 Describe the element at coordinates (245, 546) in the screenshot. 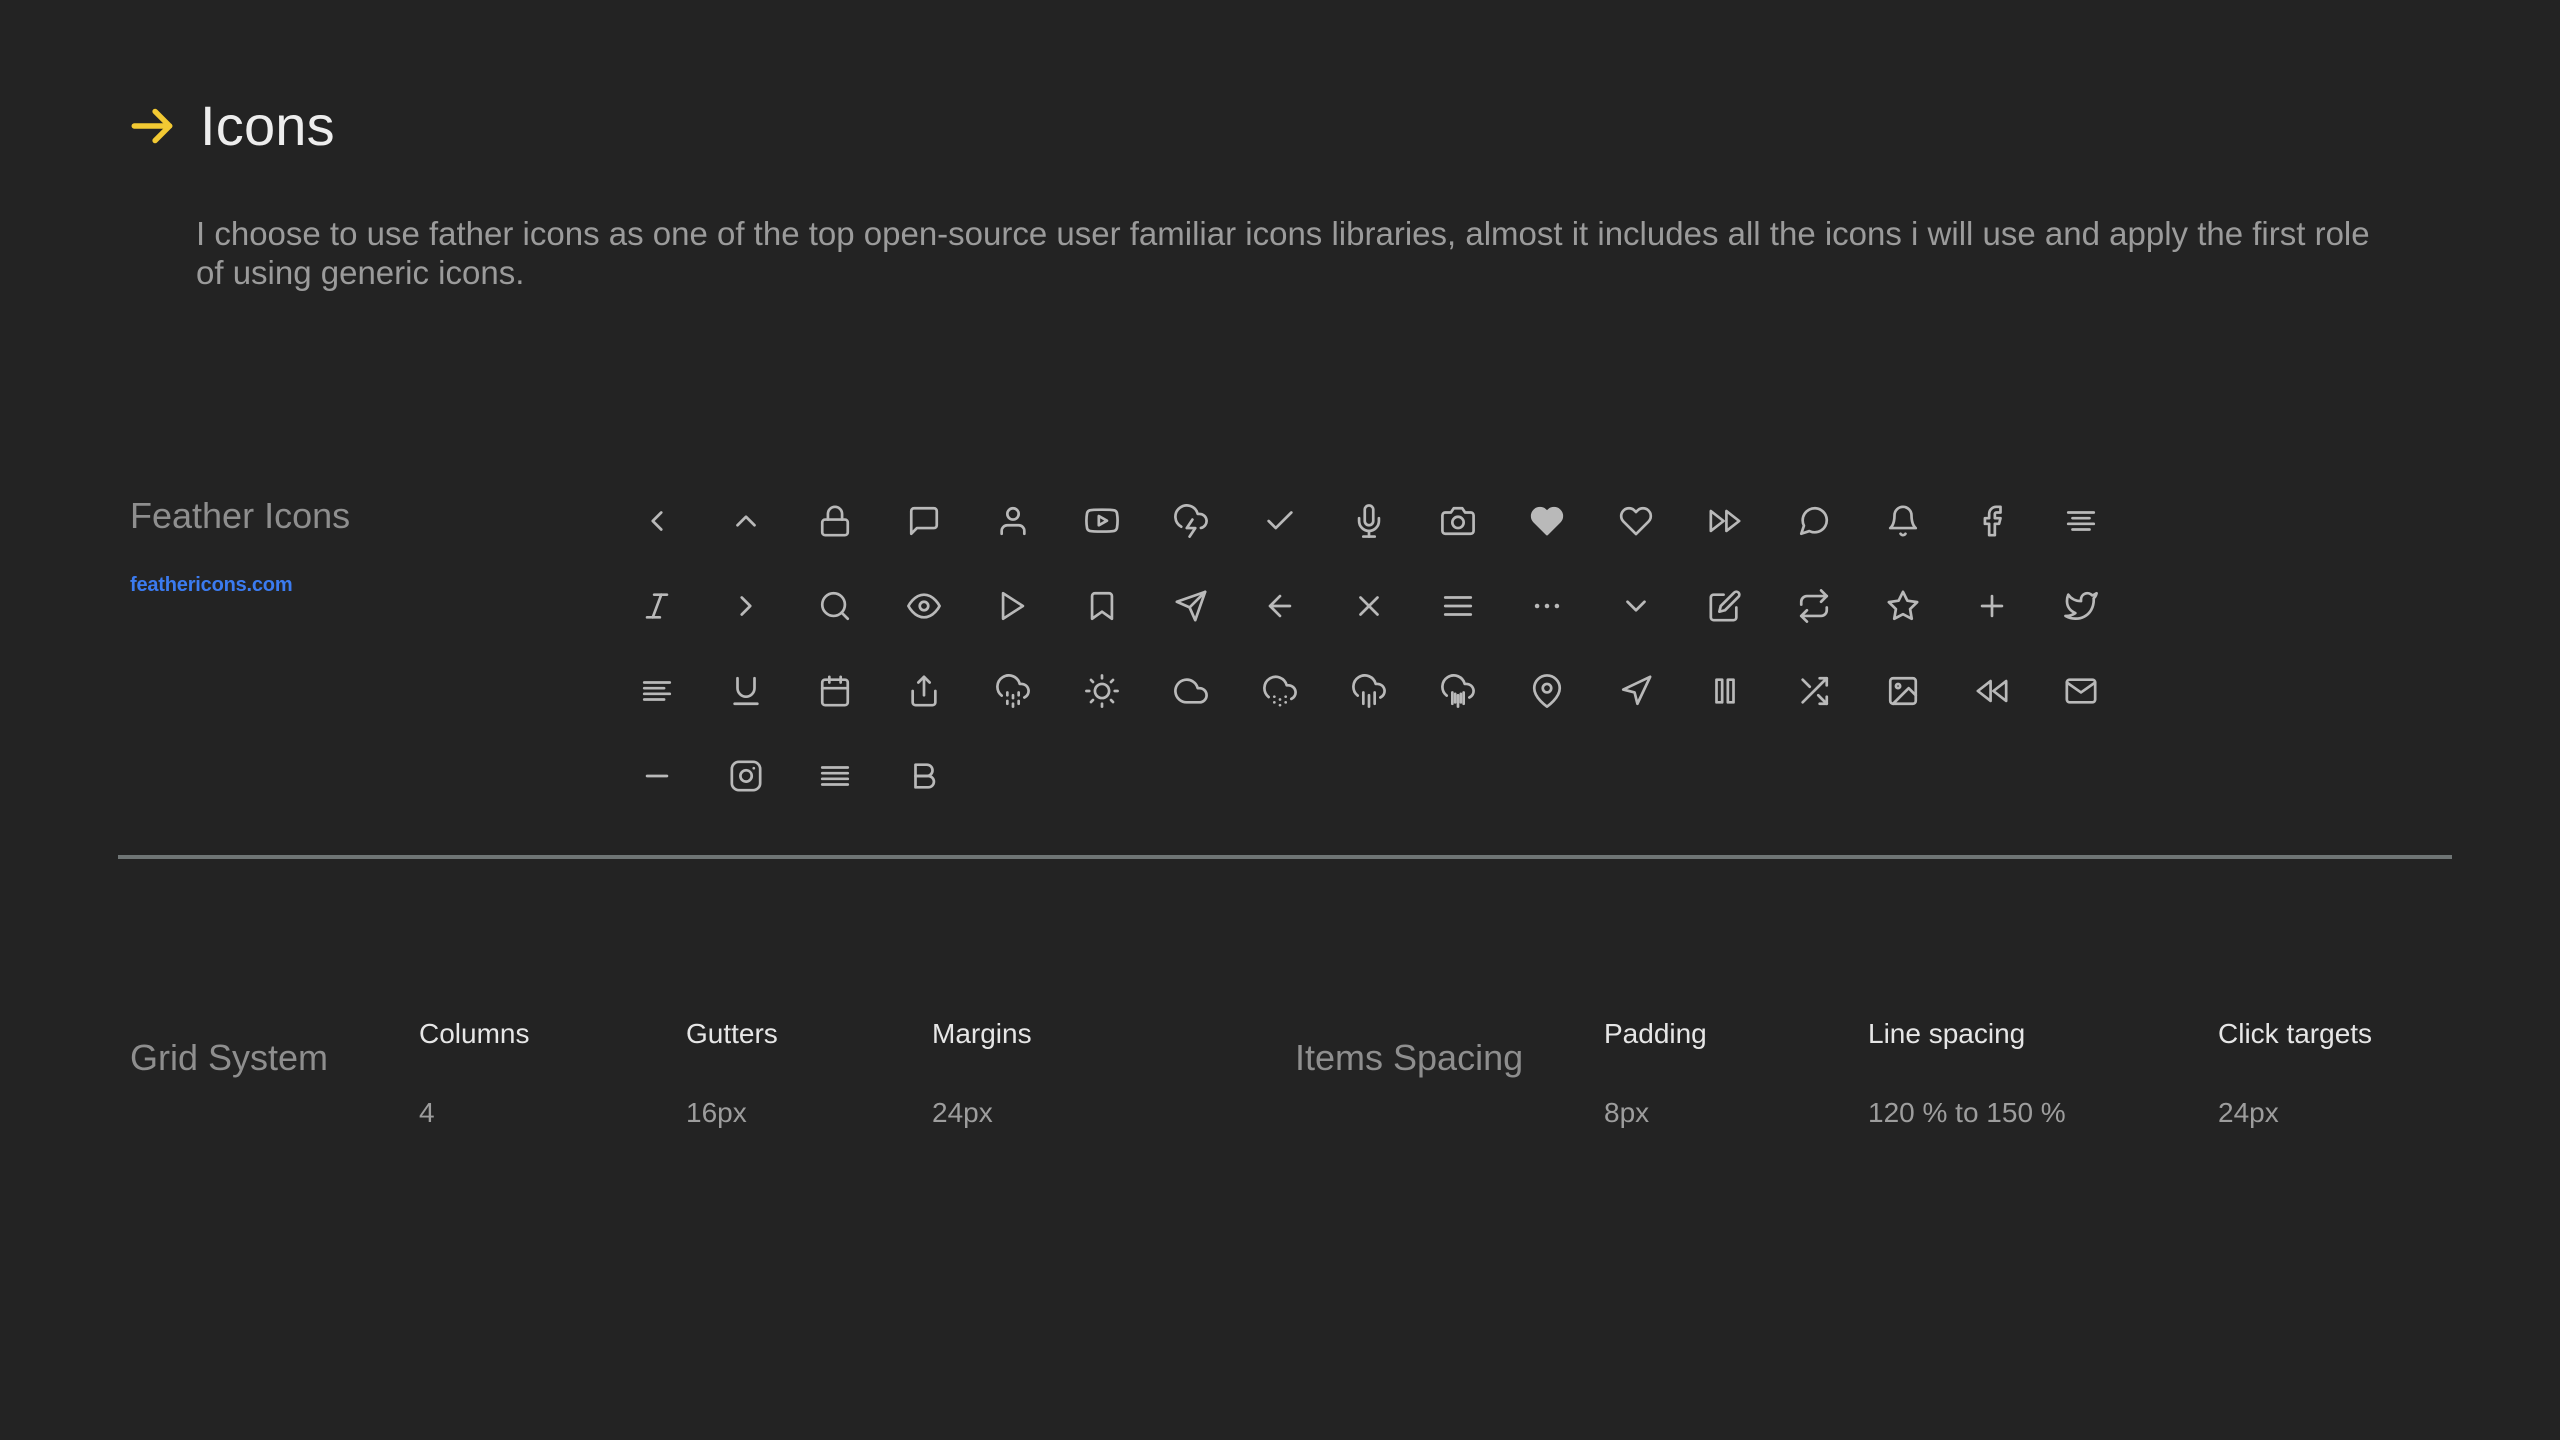

I see `feather-icons-block: Feather Icons feathericons.com` at that location.